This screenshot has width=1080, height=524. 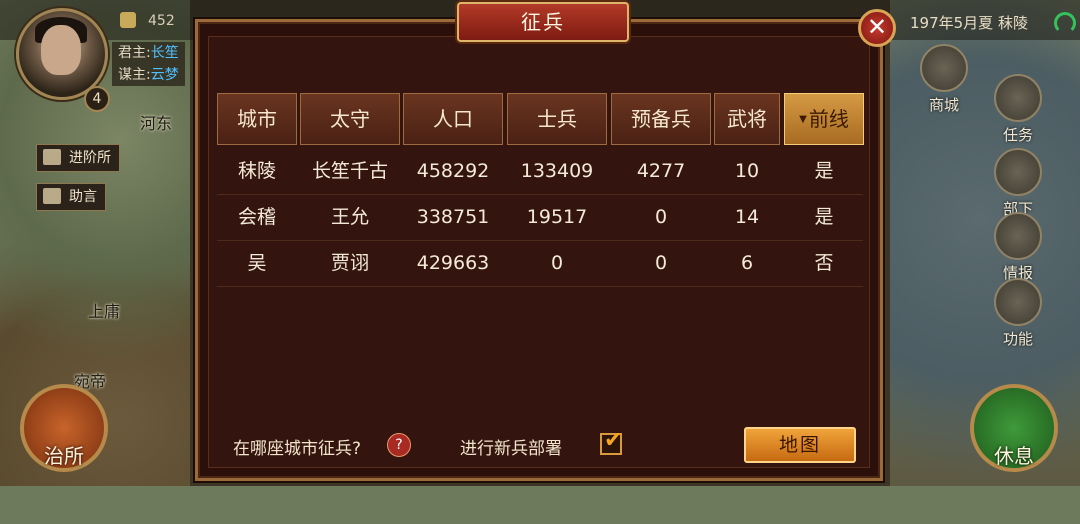 What do you see at coordinates (257, 119) in the screenshot?
I see `column-header-city: 城市` at bounding box center [257, 119].